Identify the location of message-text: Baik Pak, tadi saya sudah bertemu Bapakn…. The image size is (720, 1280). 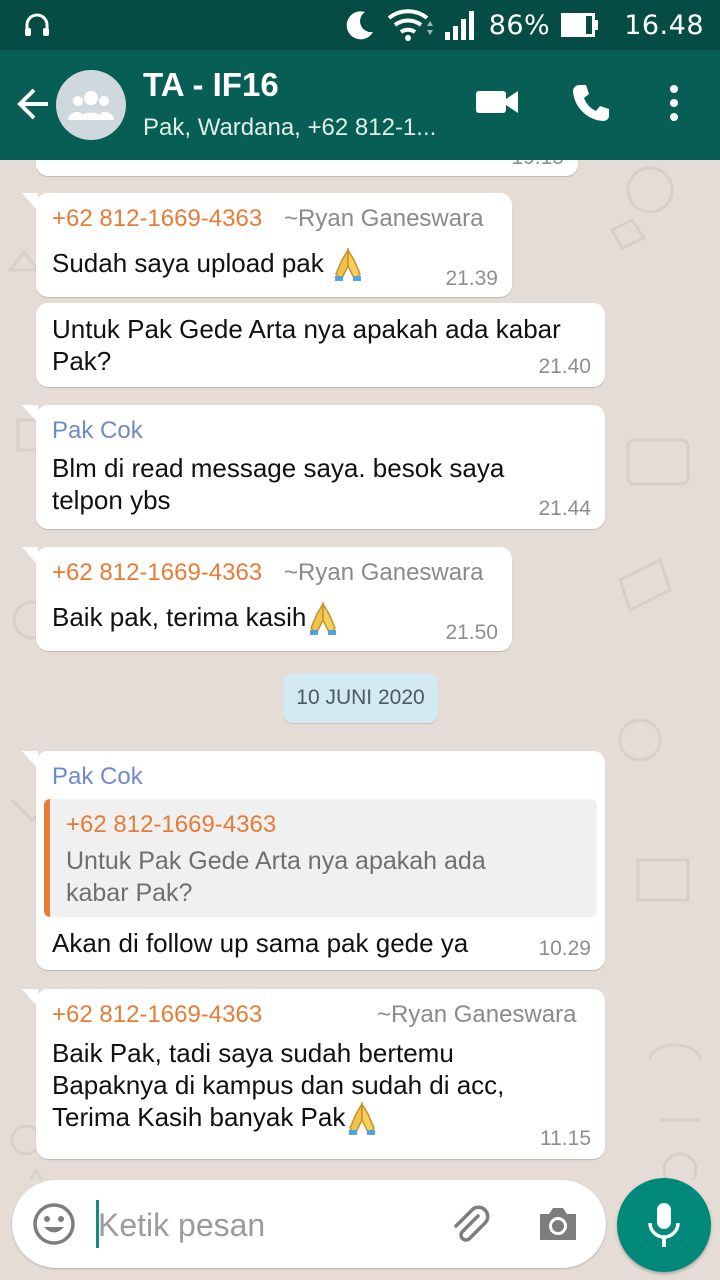
(278, 1086).